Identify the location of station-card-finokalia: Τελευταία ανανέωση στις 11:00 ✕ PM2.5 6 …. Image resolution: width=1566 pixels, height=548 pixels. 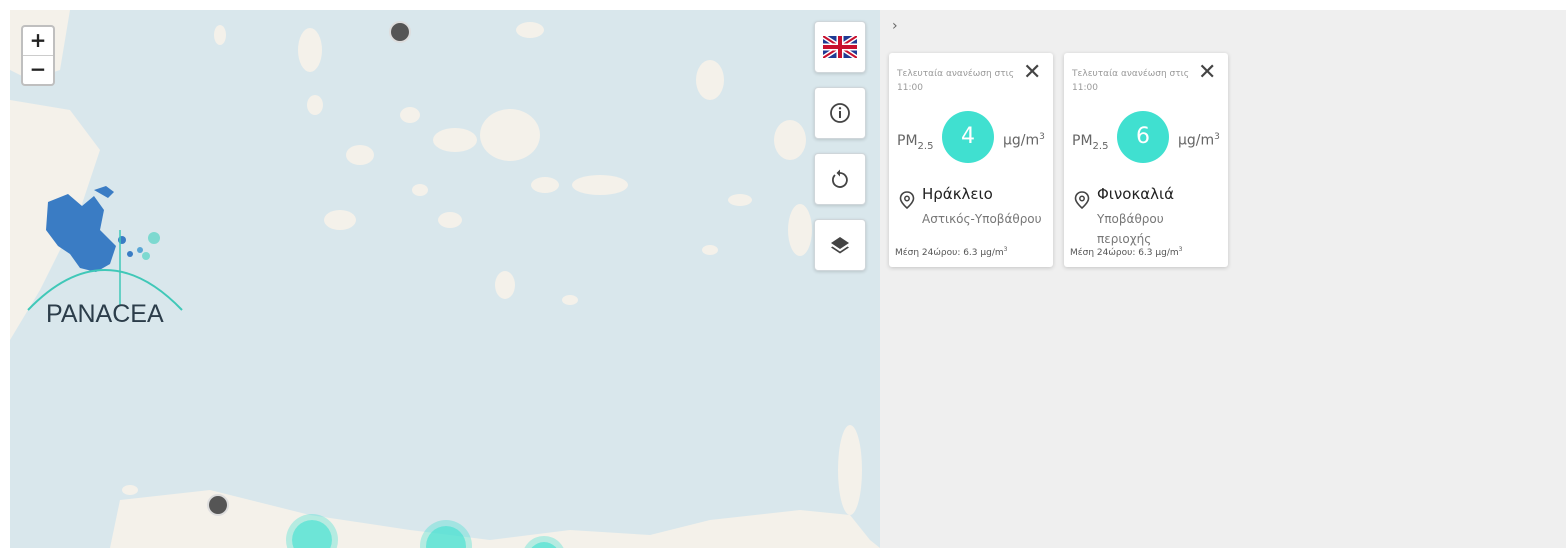
(1146, 160).